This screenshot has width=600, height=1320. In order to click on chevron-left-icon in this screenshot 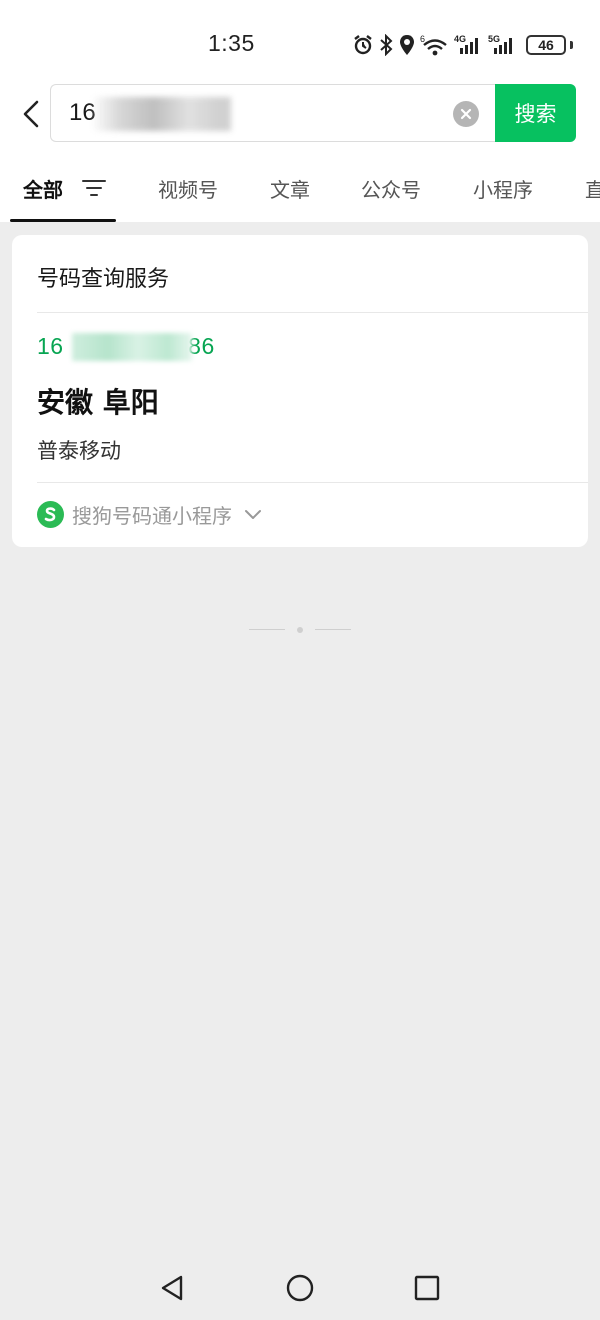, I will do `click(31, 114)`.